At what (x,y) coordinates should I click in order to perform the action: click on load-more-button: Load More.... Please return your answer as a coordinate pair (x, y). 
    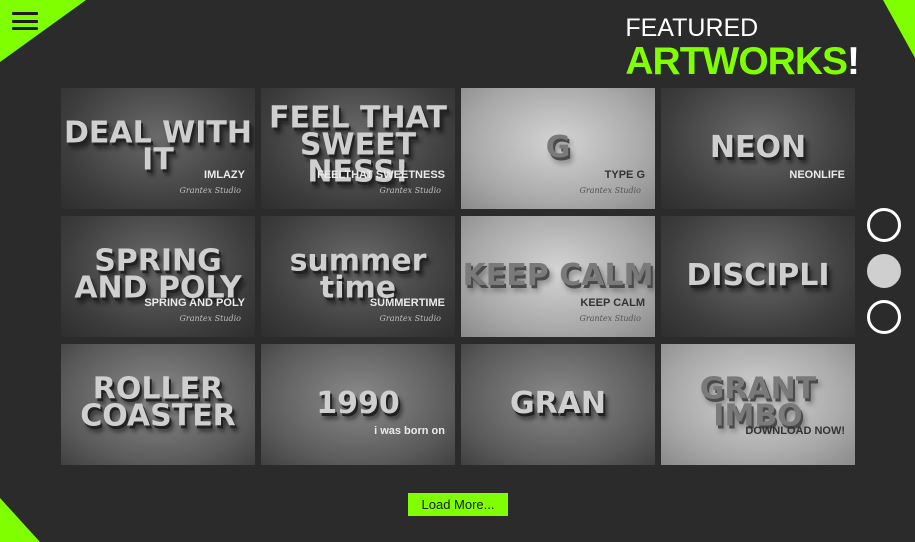
    Looking at the image, I should click on (458, 504).